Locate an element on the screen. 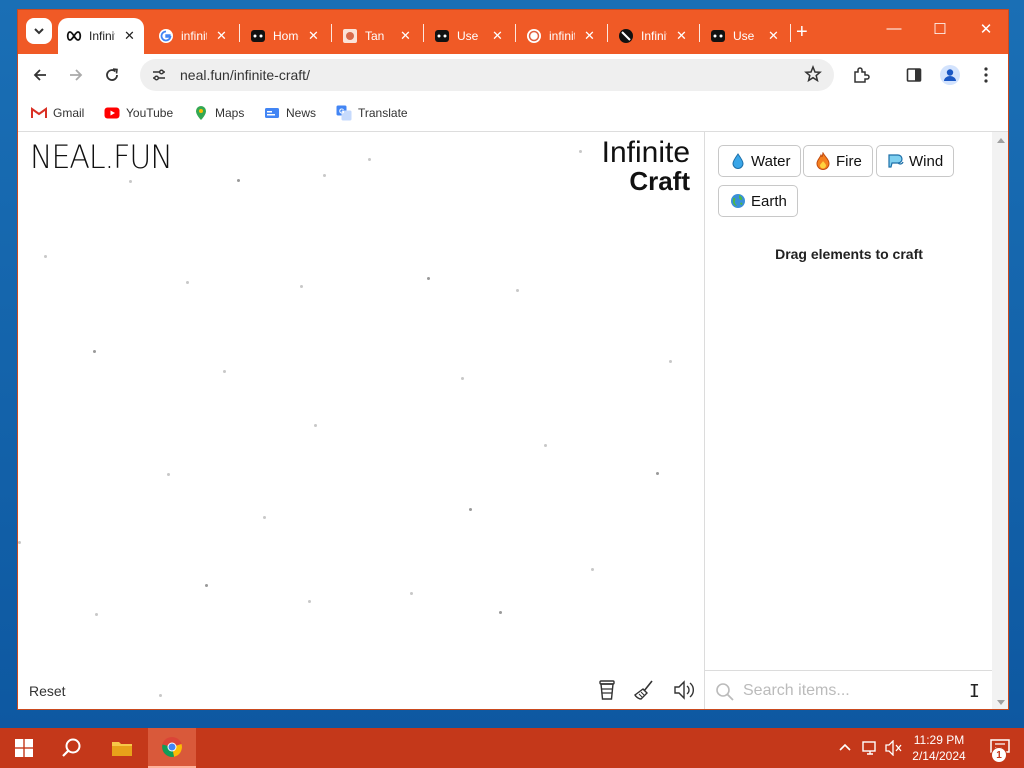 The image size is (1024, 768). tab-infinite-2: infinite ✕ is located at coordinates (561, 36).